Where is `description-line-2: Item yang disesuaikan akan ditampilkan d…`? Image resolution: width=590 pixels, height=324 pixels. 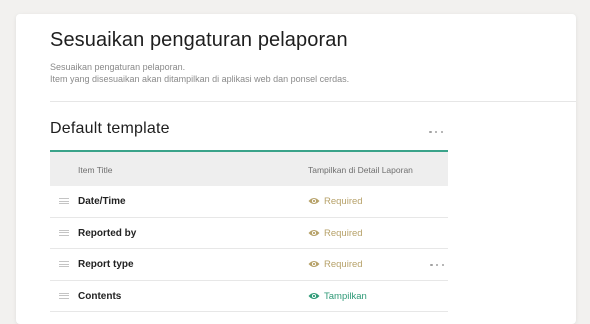
description-line-2: Item yang disesuaikan akan ditampilkan d… is located at coordinates (200, 79).